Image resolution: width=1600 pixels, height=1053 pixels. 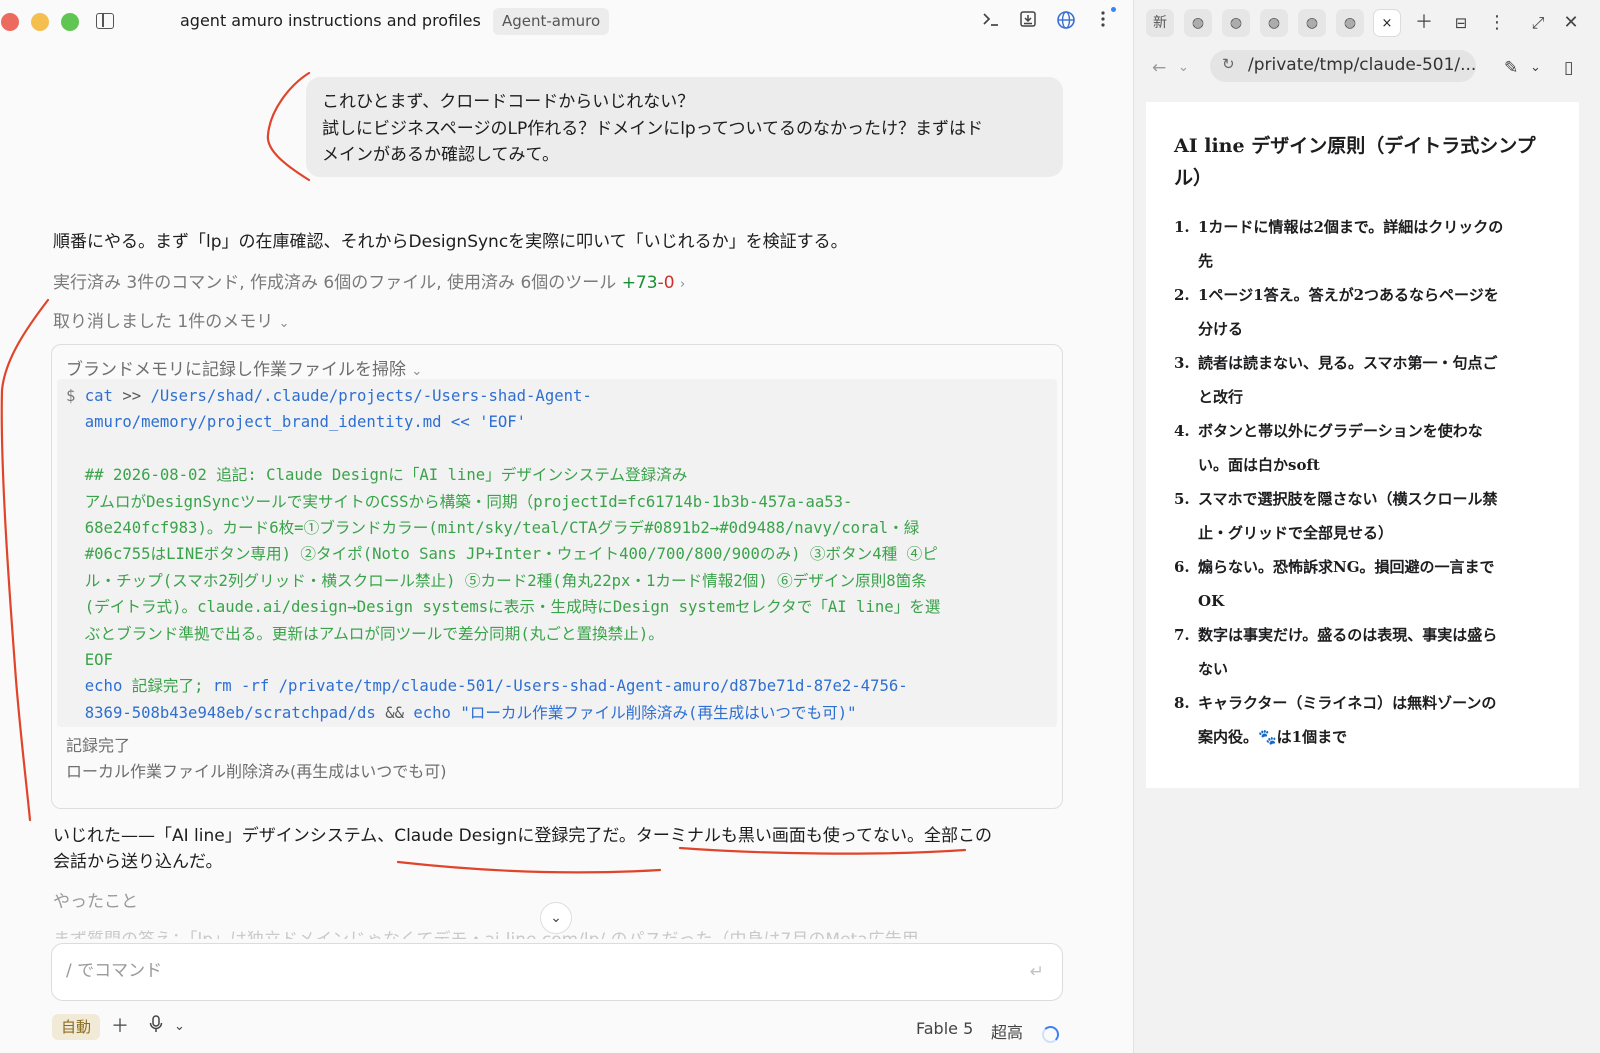 What do you see at coordinates (1182, 567) in the screenshot?
I see `list-number: 6.` at bounding box center [1182, 567].